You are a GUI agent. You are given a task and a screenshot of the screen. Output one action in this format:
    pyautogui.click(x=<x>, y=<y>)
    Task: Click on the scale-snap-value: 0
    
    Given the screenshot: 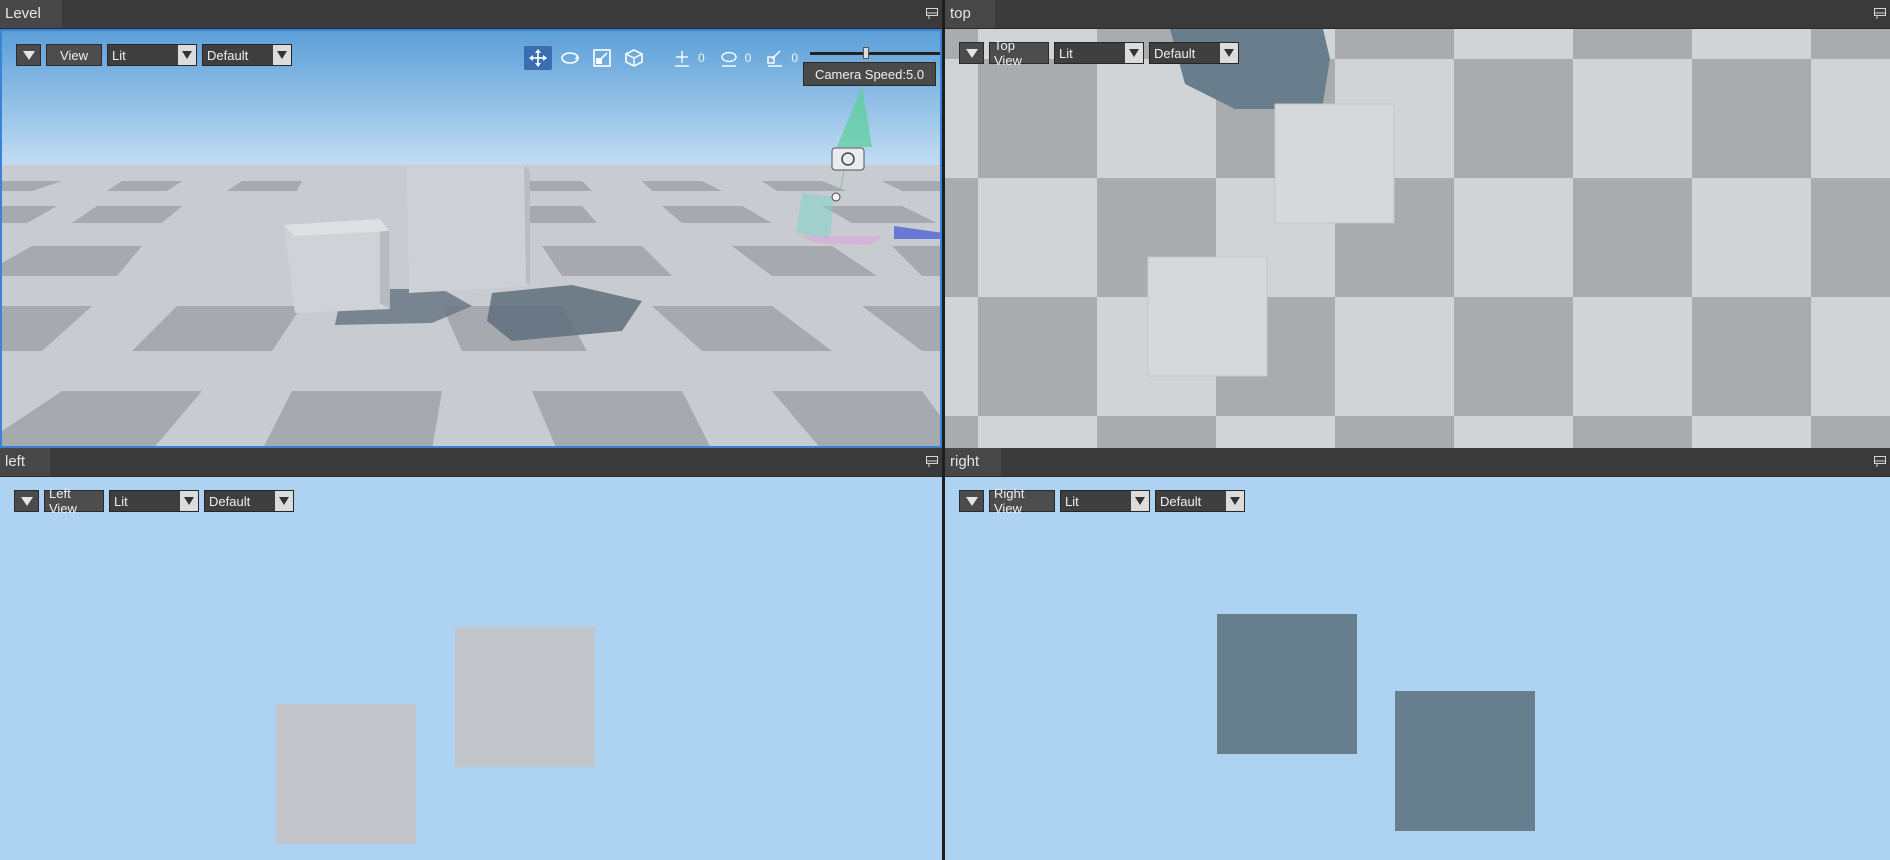 What is the action you would take?
    pyautogui.click(x=795, y=58)
    